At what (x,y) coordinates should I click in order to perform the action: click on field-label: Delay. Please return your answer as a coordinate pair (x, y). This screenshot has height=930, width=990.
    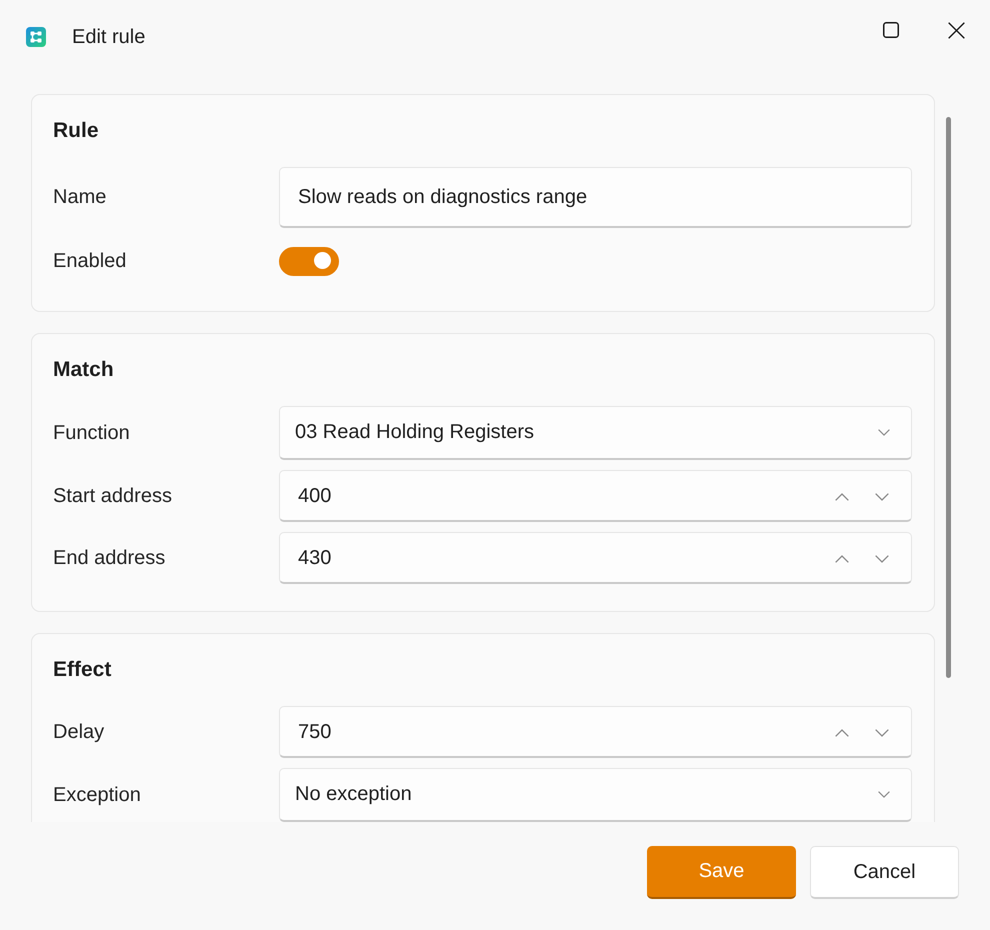
    Looking at the image, I should click on (79, 732).